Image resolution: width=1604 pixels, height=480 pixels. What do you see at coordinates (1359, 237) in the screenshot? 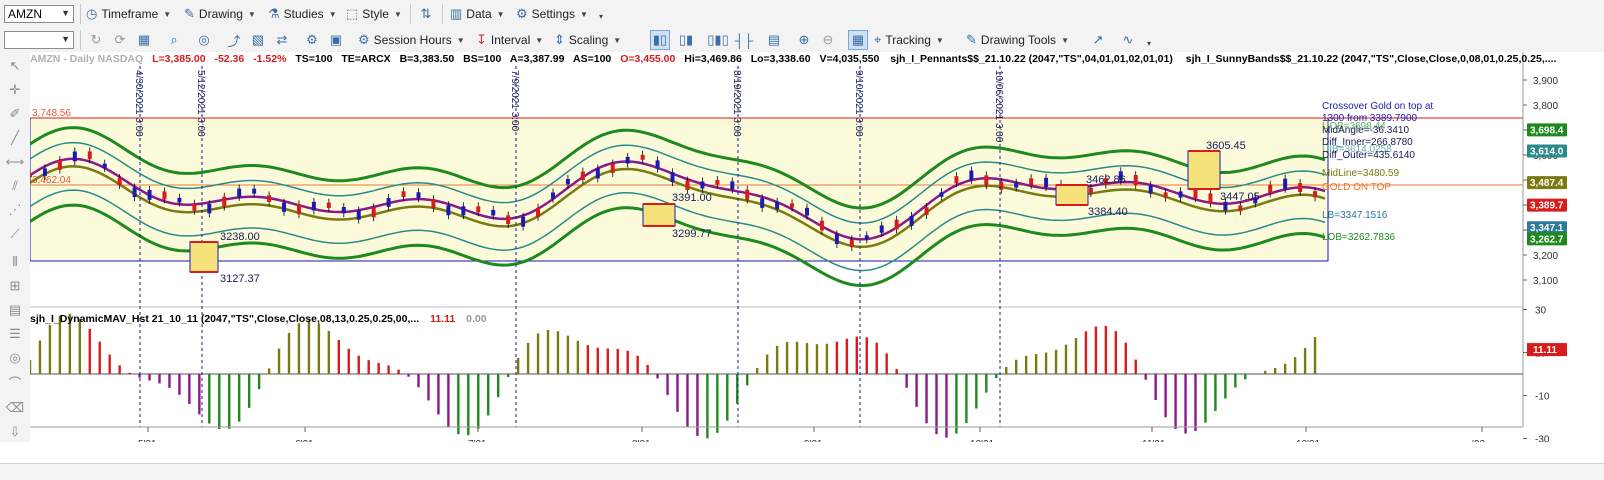
I see `info-lob: LOB=3262.7836` at bounding box center [1359, 237].